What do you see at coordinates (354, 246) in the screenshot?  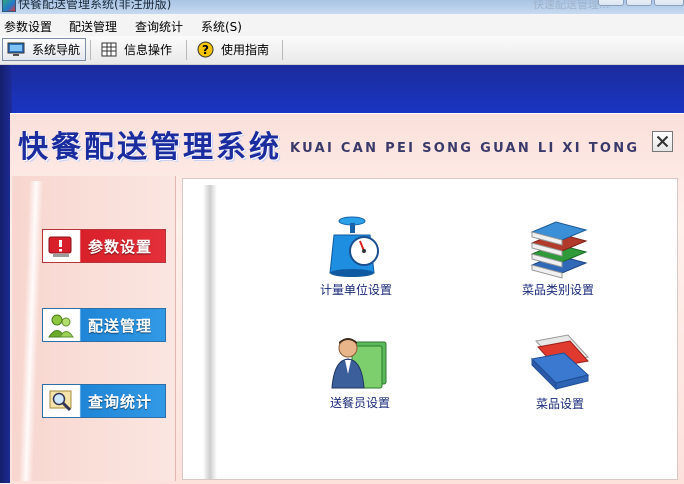 I see `scale-icon` at bounding box center [354, 246].